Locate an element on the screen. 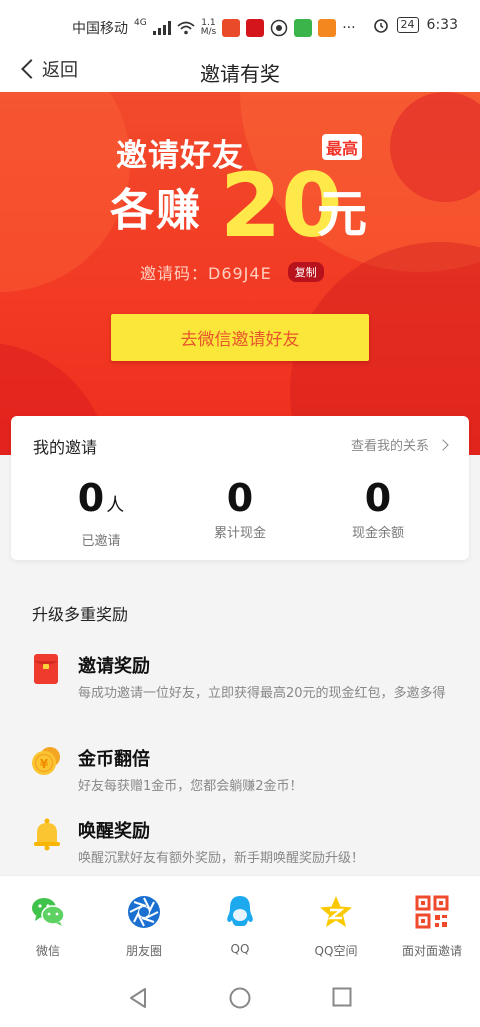 This screenshot has height=1027, width=480. red-envelope-icon is located at coordinates (46, 669).